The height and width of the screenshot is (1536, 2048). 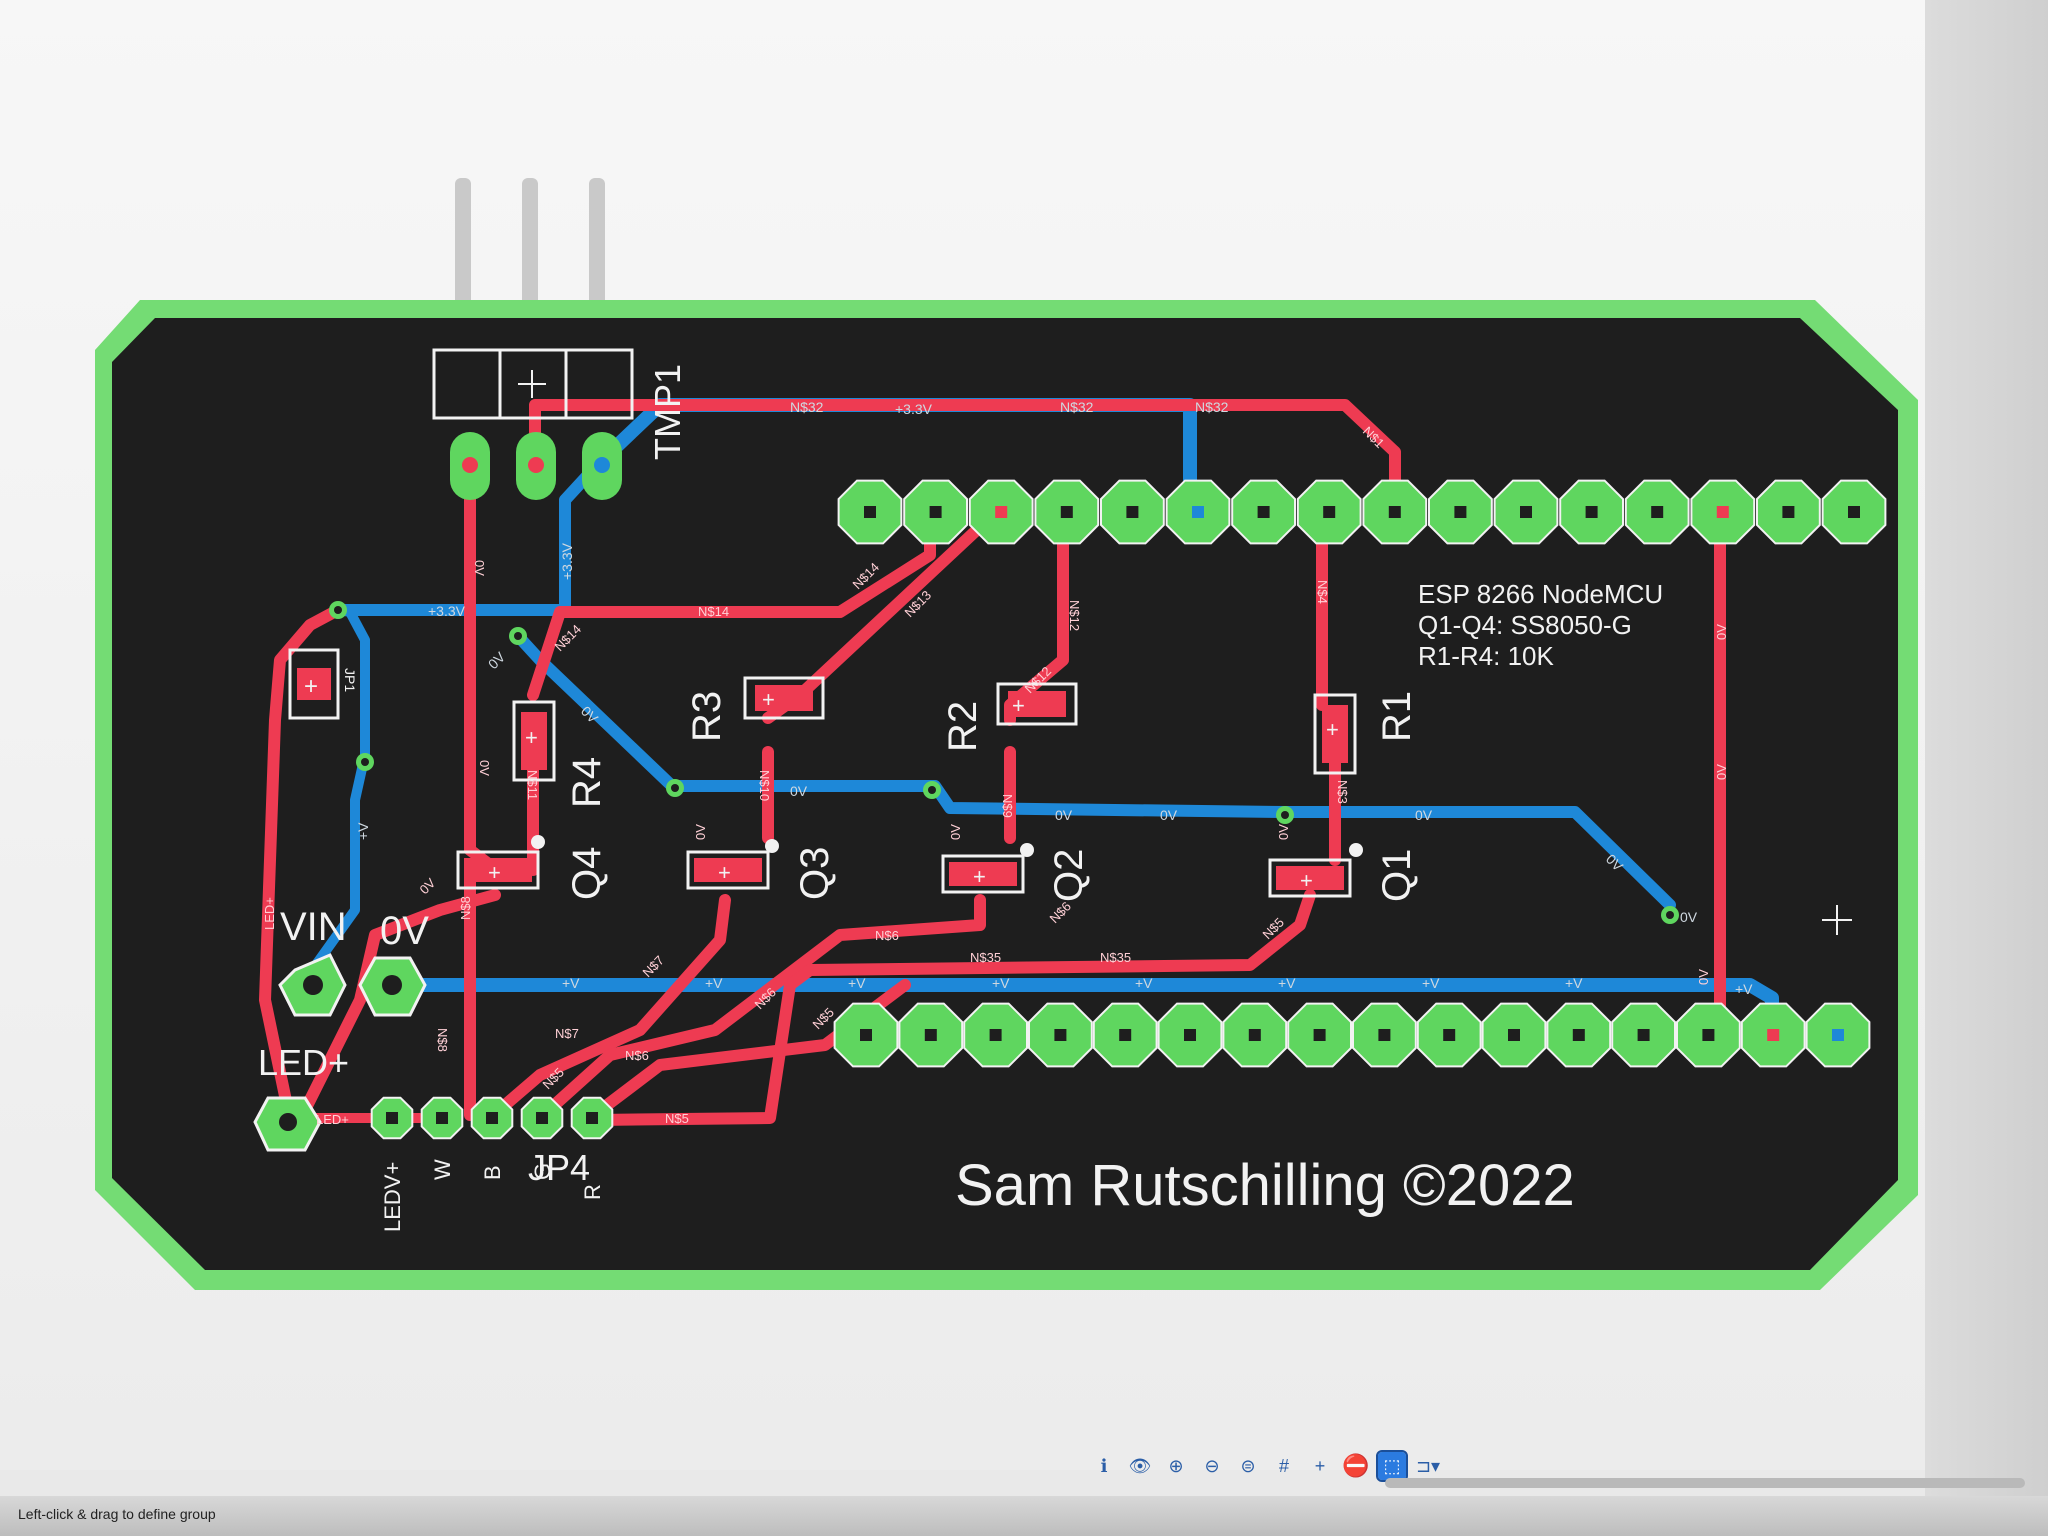 I want to click on svg-text: N$5, so click(x=677, y=1118).